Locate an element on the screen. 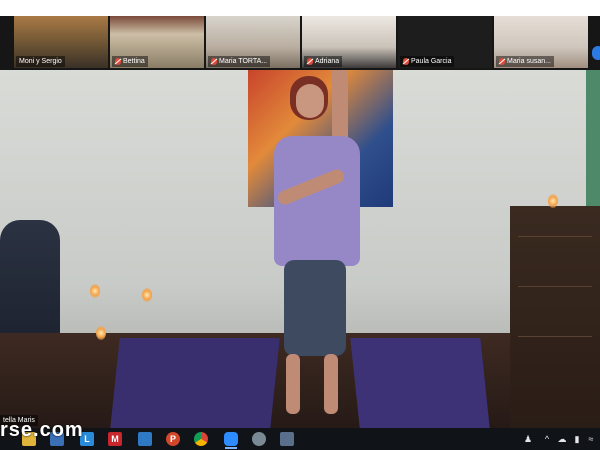 The width and height of the screenshot is (600, 450). windows-taskbar: L M P ♟ ^ ☁ ▮ ≈ is located at coordinates (300, 439).